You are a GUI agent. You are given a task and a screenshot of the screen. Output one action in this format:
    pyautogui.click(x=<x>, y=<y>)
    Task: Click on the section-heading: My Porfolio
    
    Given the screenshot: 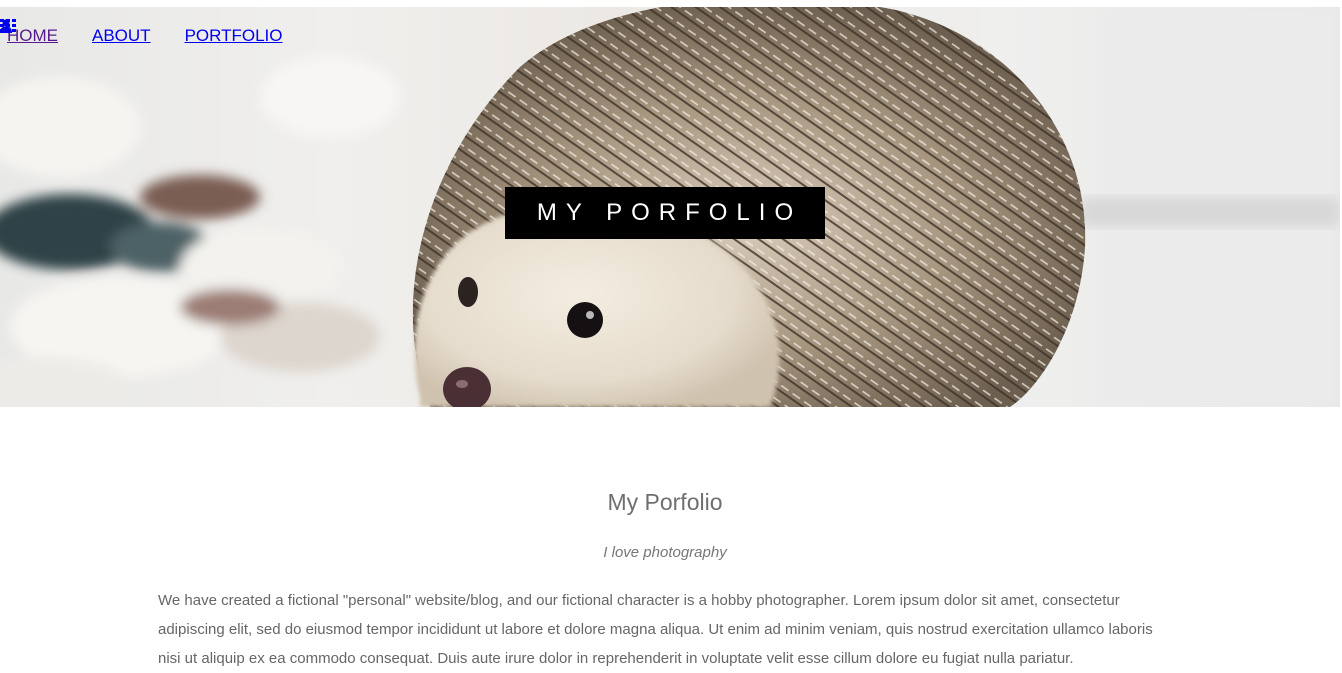 What is the action you would take?
    pyautogui.click(x=665, y=502)
    